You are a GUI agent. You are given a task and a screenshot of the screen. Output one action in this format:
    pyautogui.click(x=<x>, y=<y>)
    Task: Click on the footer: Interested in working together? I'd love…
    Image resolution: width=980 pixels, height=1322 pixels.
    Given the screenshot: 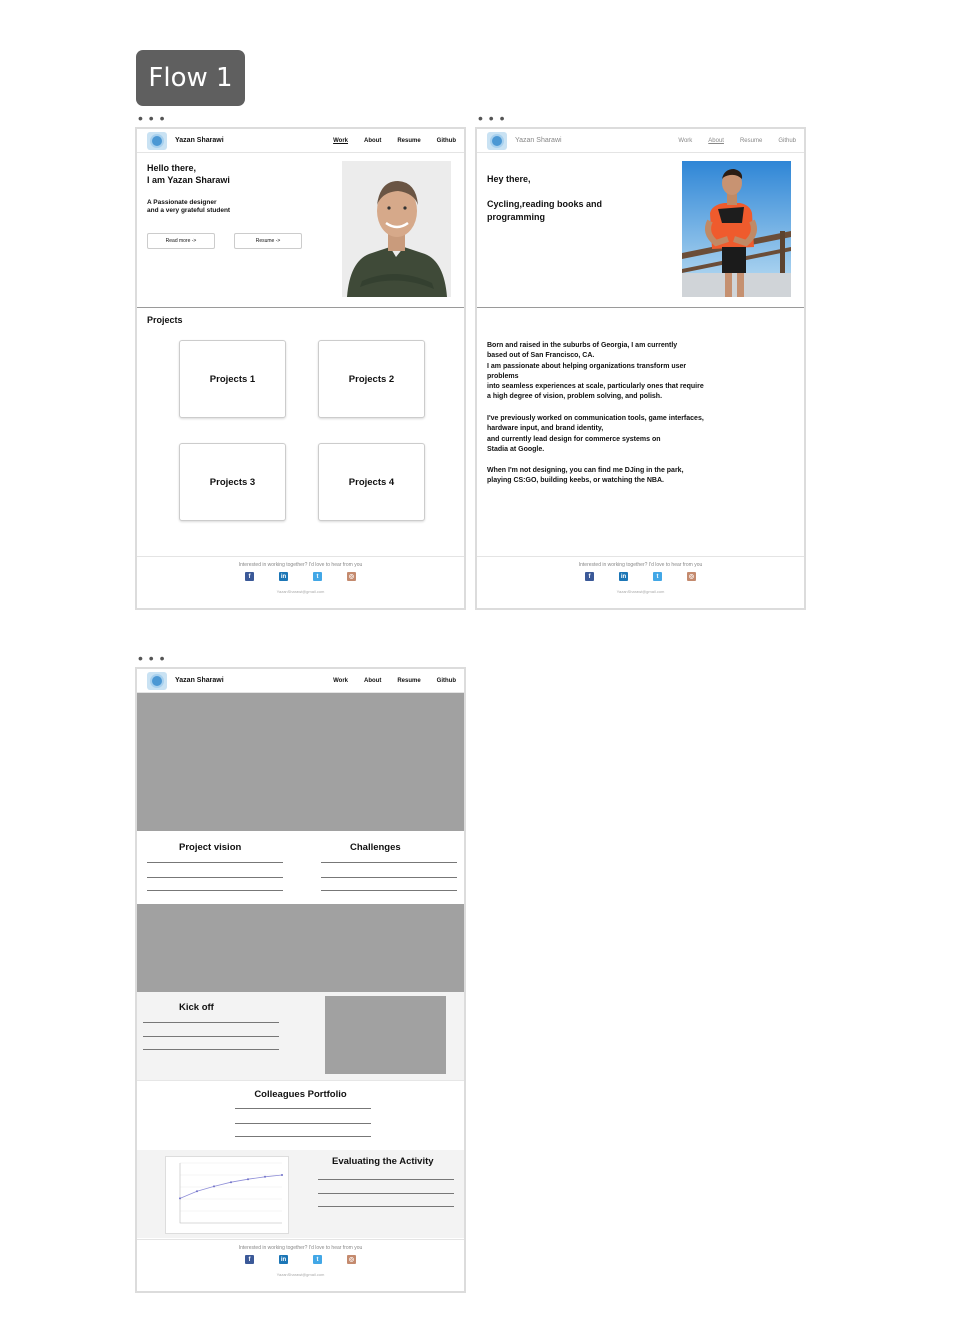 What is the action you would take?
    pyautogui.click(x=640, y=582)
    